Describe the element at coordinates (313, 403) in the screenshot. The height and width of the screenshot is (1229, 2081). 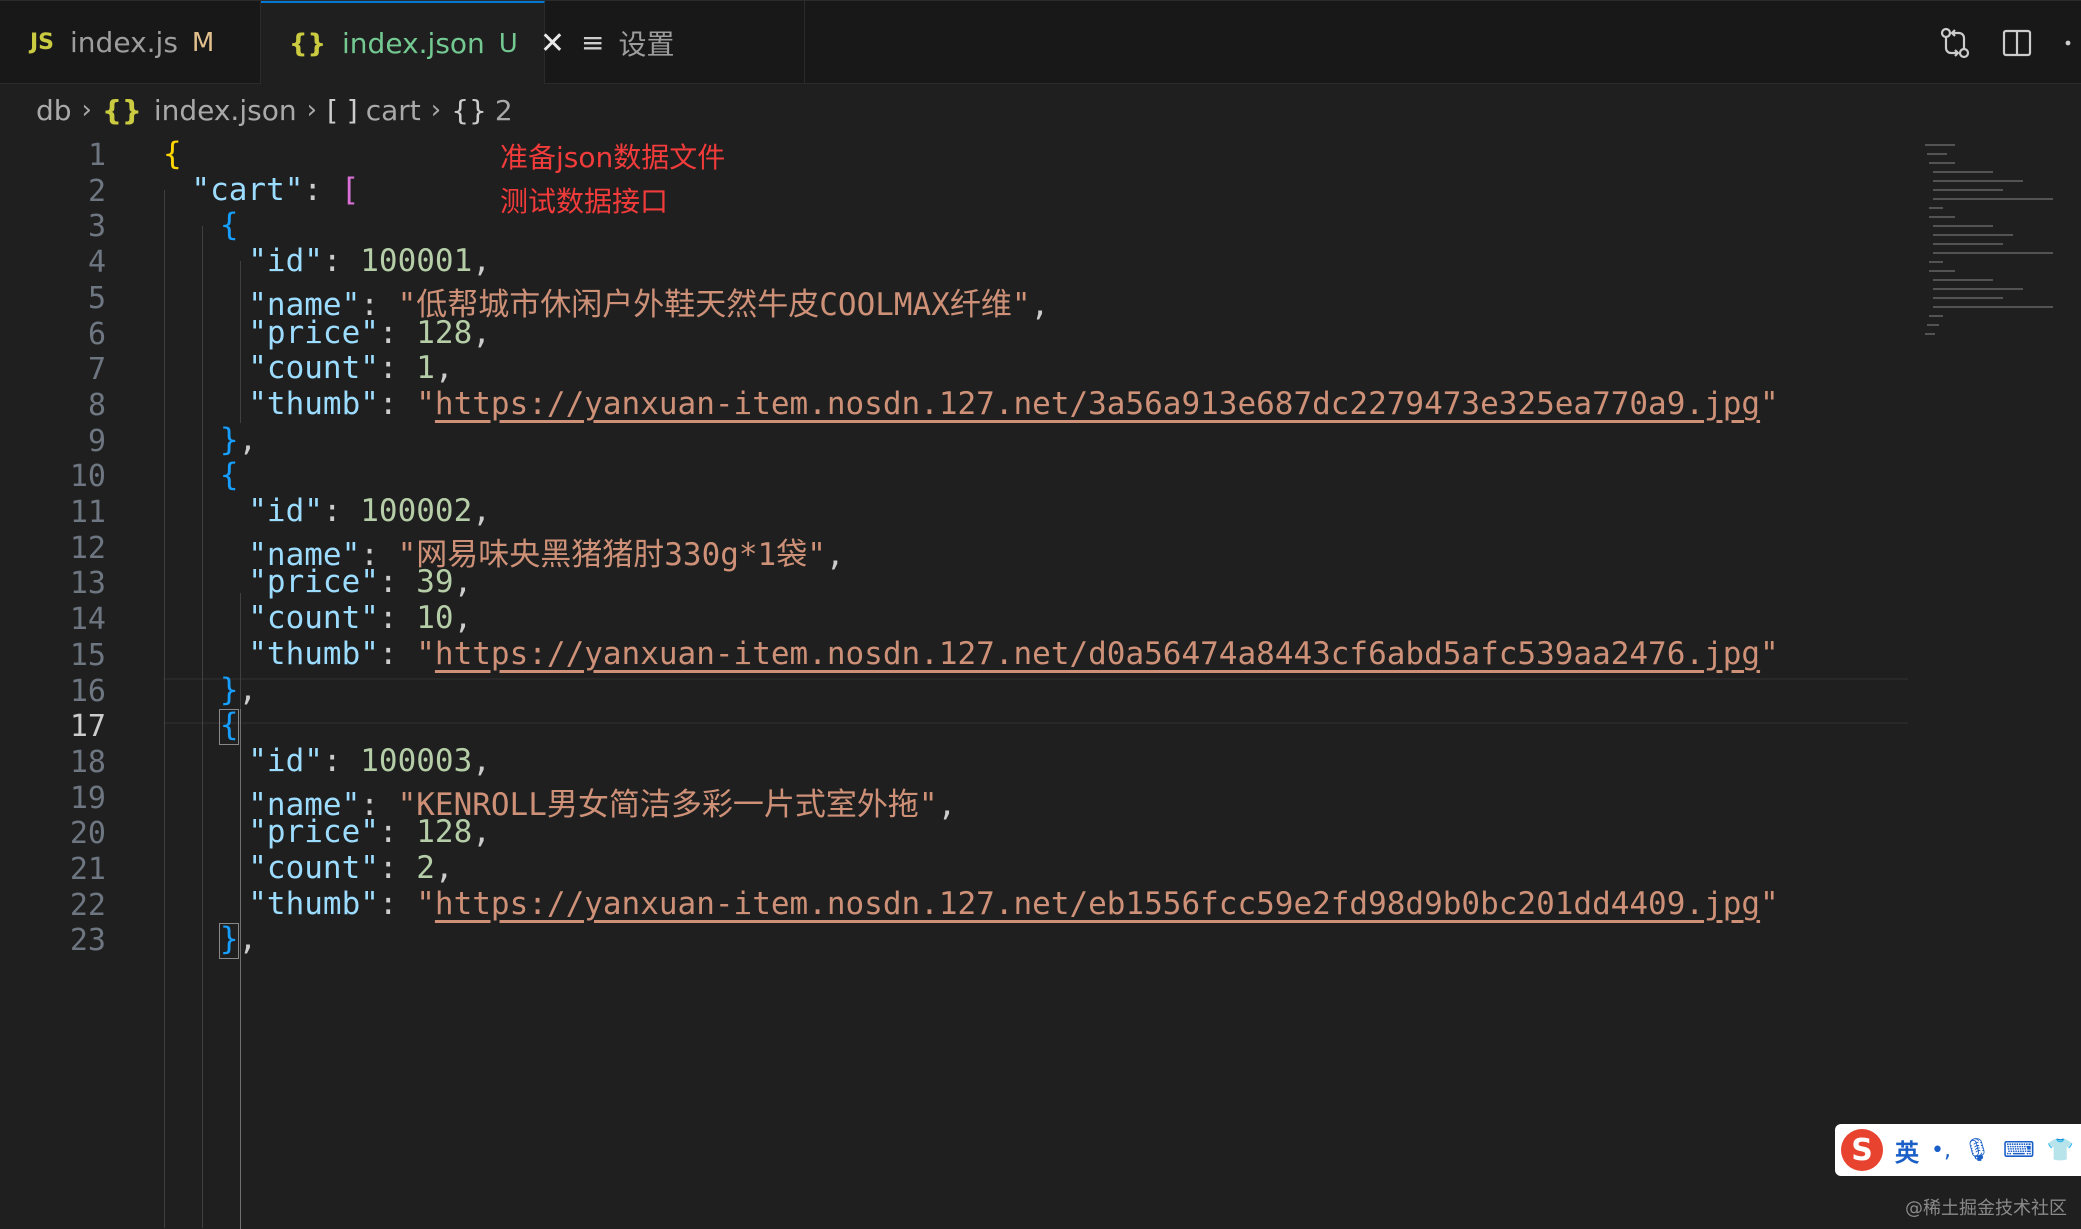
I see `json-key: "thumb"` at that location.